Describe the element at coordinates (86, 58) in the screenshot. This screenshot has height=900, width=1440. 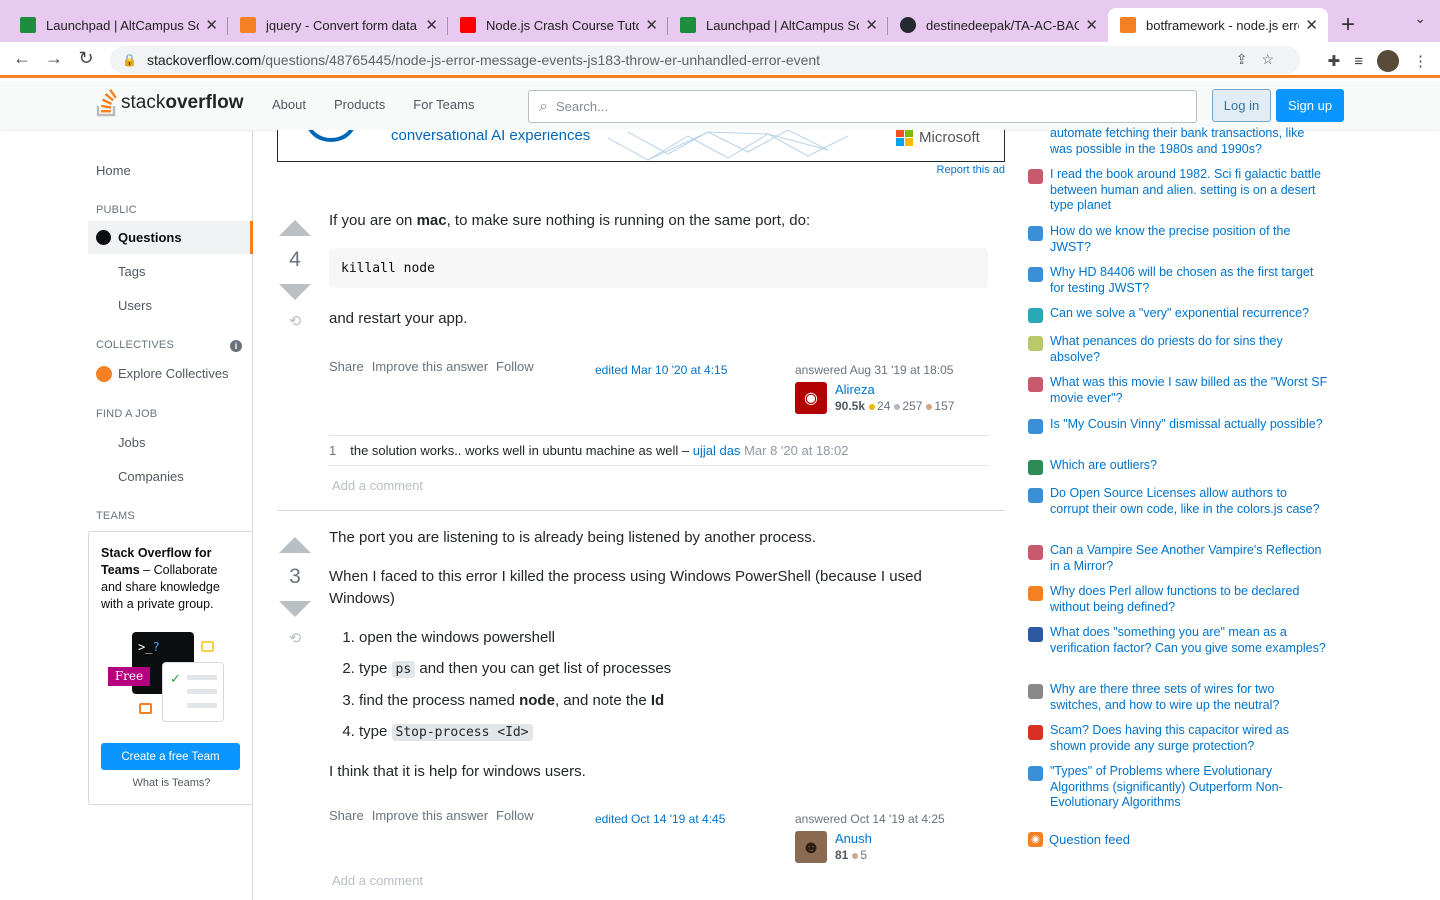
I see `reload-icon: ↻` at that location.